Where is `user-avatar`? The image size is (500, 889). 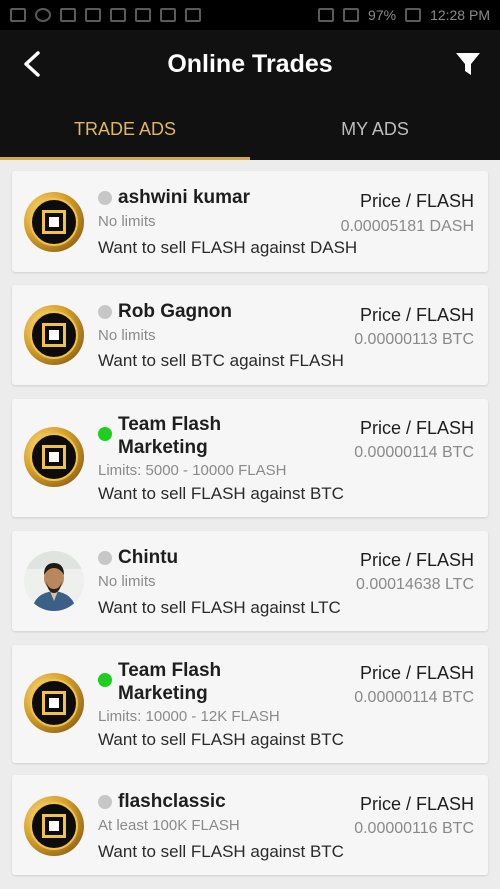 user-avatar is located at coordinates (54, 581).